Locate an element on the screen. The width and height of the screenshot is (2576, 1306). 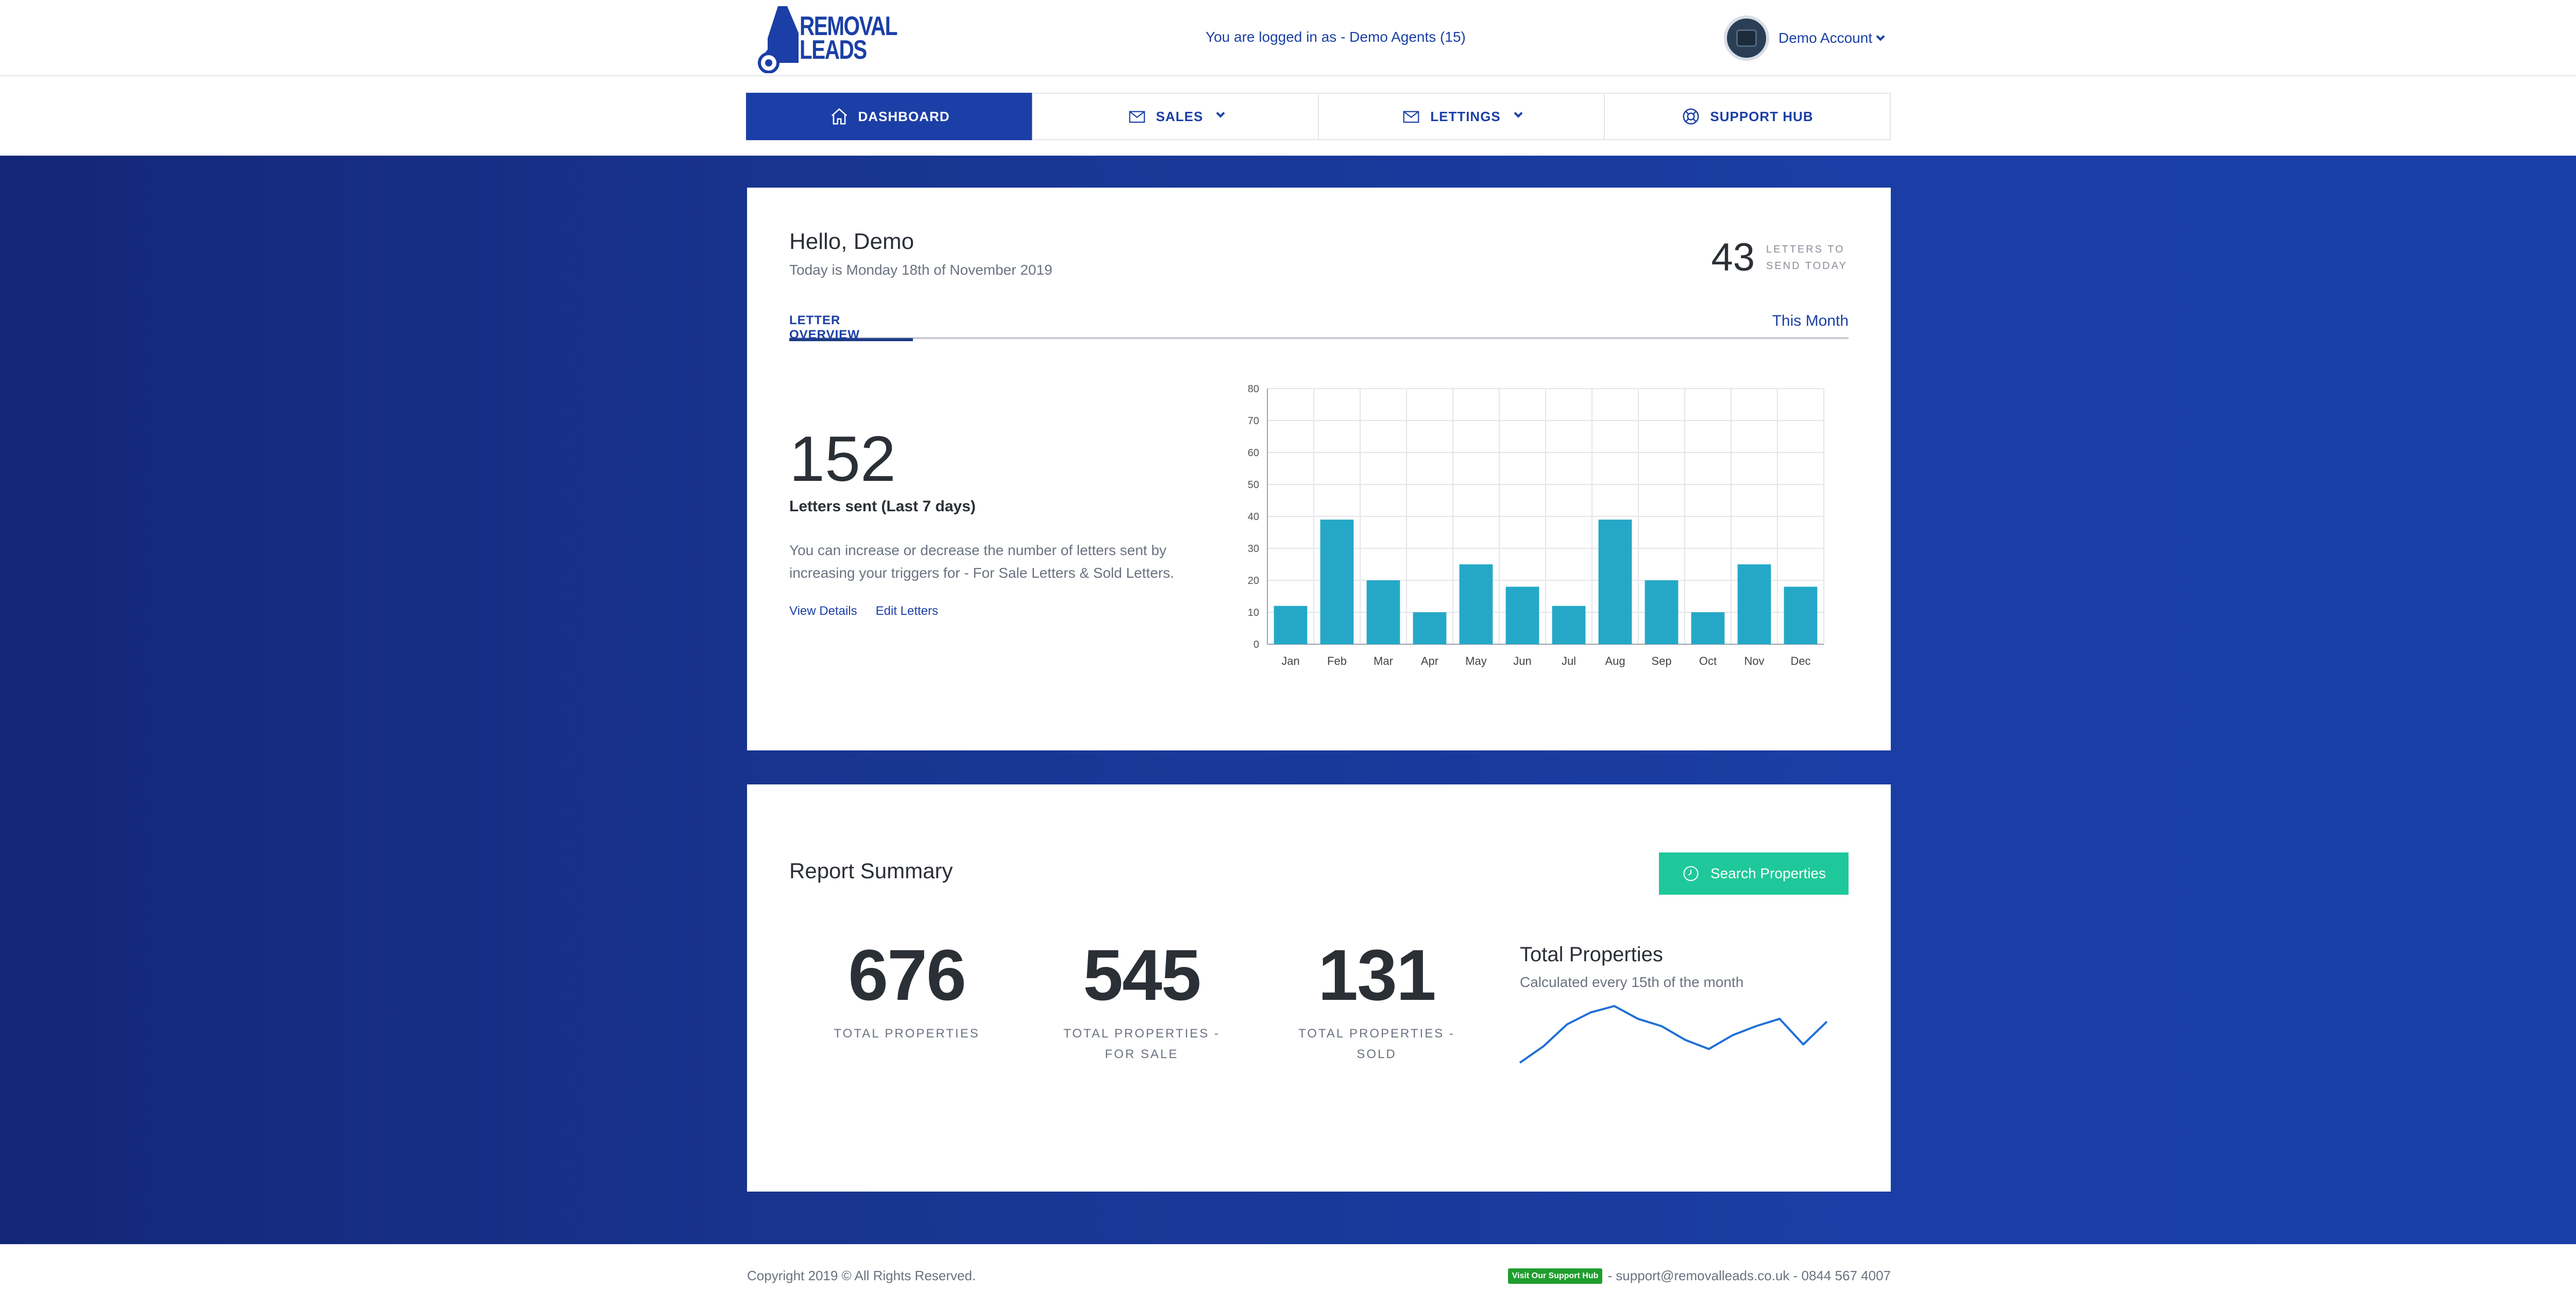
bar-feb is located at coordinates (1337, 582).